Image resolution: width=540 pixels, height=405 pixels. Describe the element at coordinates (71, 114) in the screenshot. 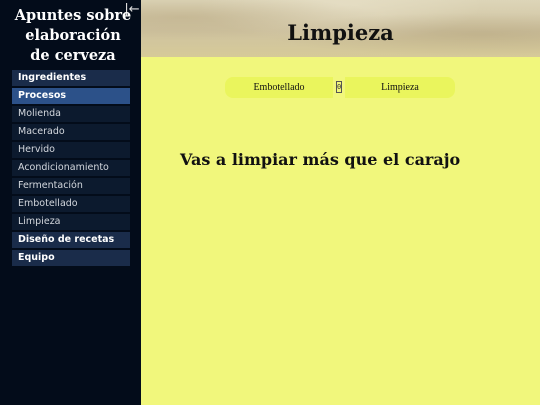

I see `sidebar-item-molienda: Molienda` at that location.